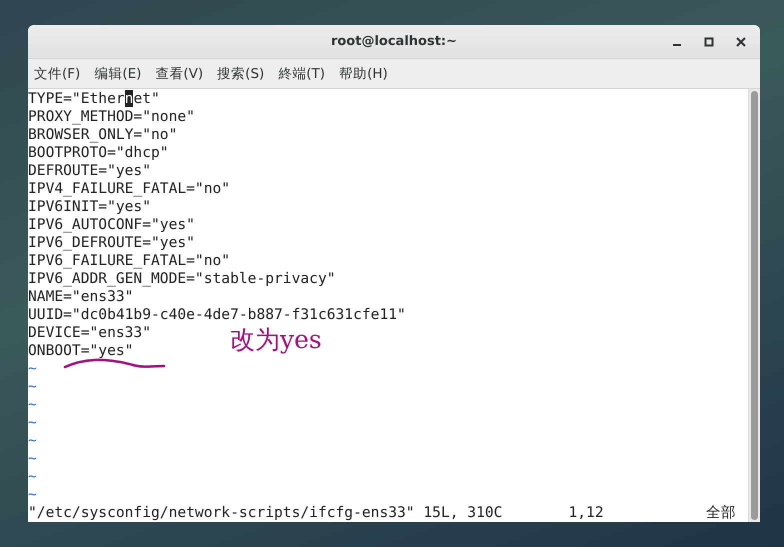 The width and height of the screenshot is (784, 547). I want to click on code-line: IPV6_DEFROUTE="yes", so click(111, 242).